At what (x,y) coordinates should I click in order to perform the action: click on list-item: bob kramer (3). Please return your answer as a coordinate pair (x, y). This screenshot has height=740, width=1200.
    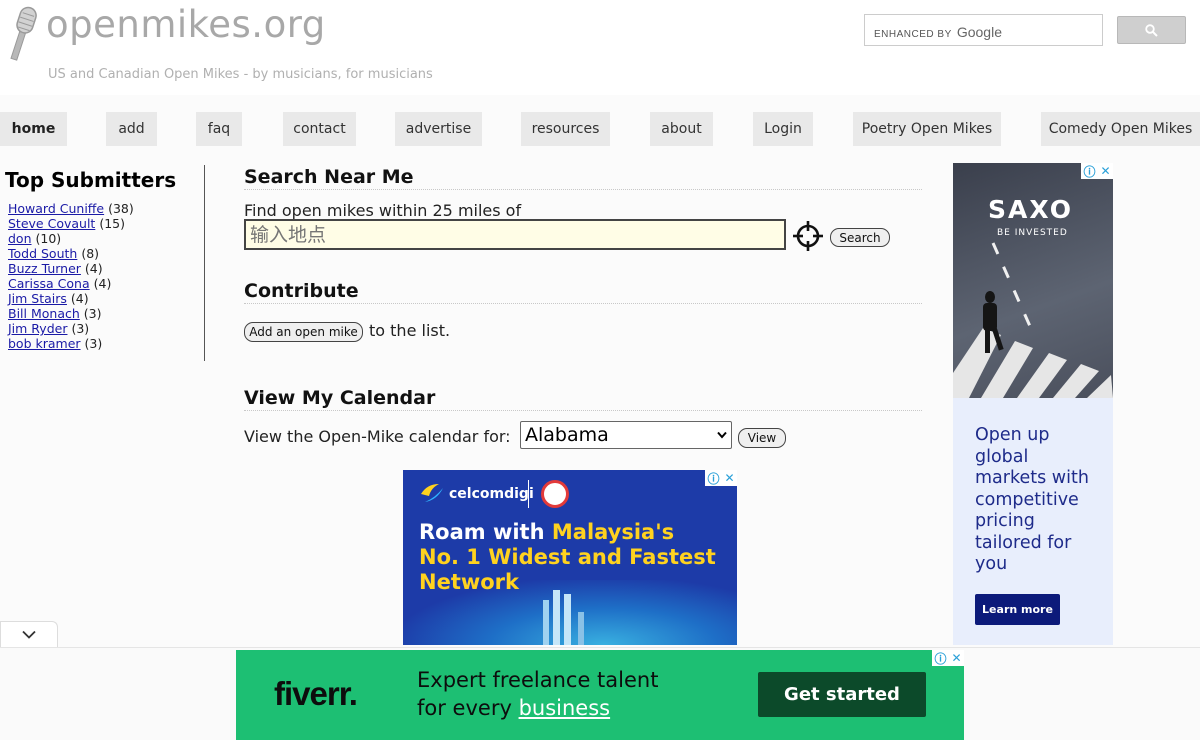
    Looking at the image, I should click on (71, 343).